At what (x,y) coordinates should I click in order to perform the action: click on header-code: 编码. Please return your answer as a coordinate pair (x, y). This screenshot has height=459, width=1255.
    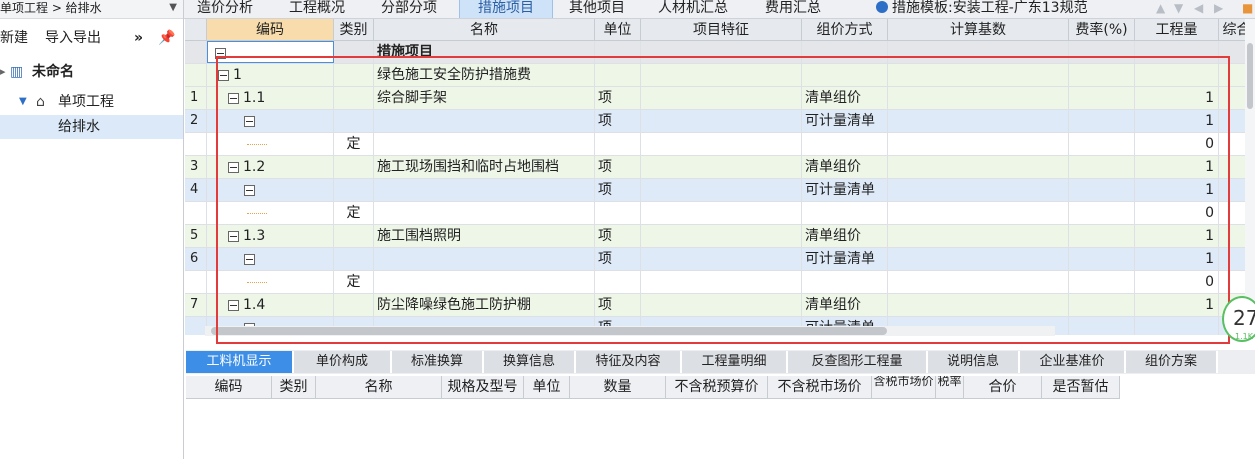
    Looking at the image, I should click on (270, 30).